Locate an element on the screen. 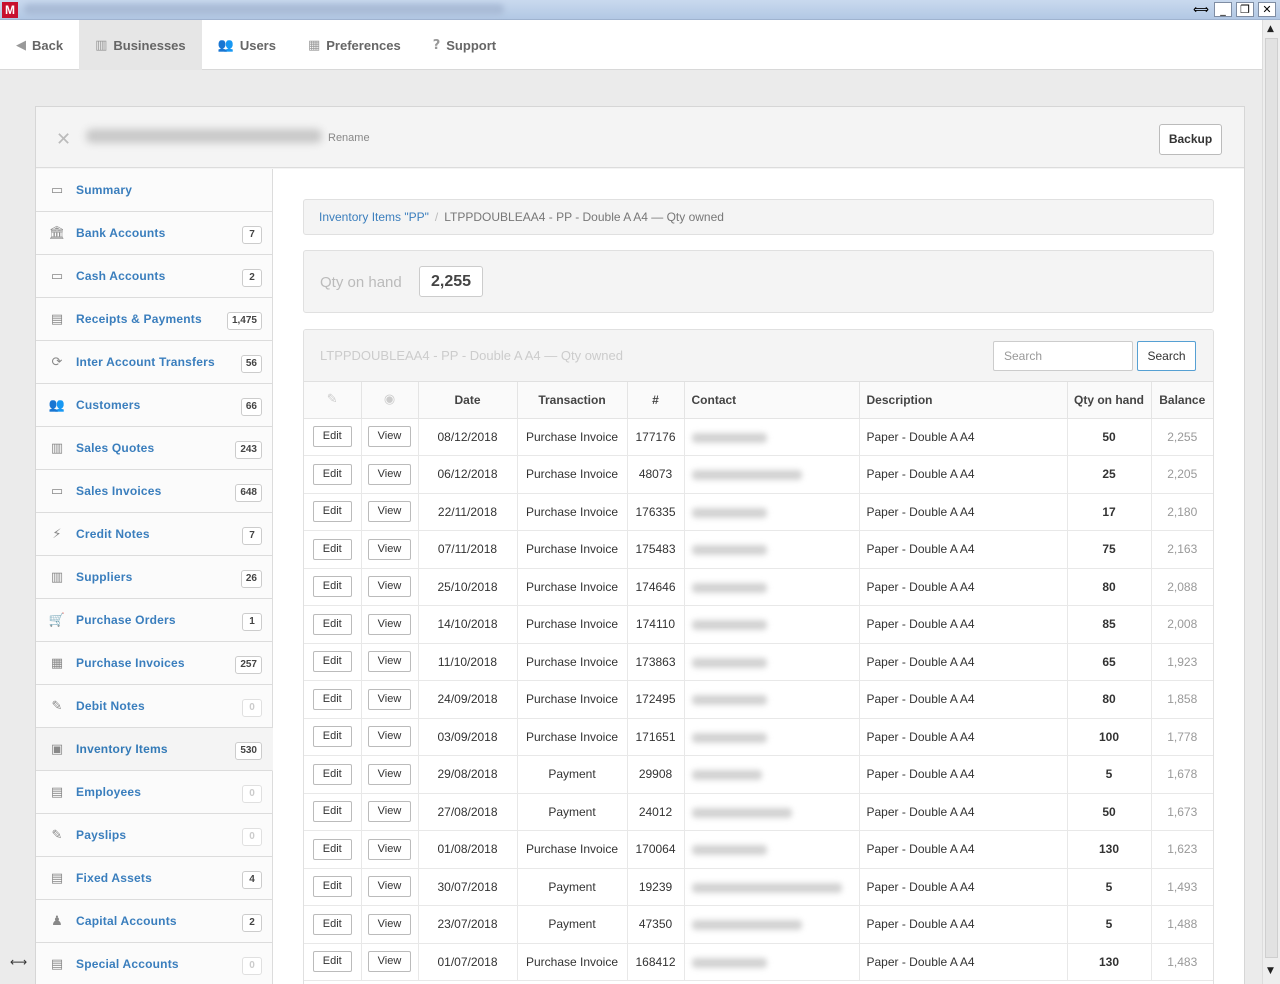 Image resolution: width=1280 pixels, height=984 pixels. panel-header: ✕ Rename Backup is located at coordinates (640, 137).